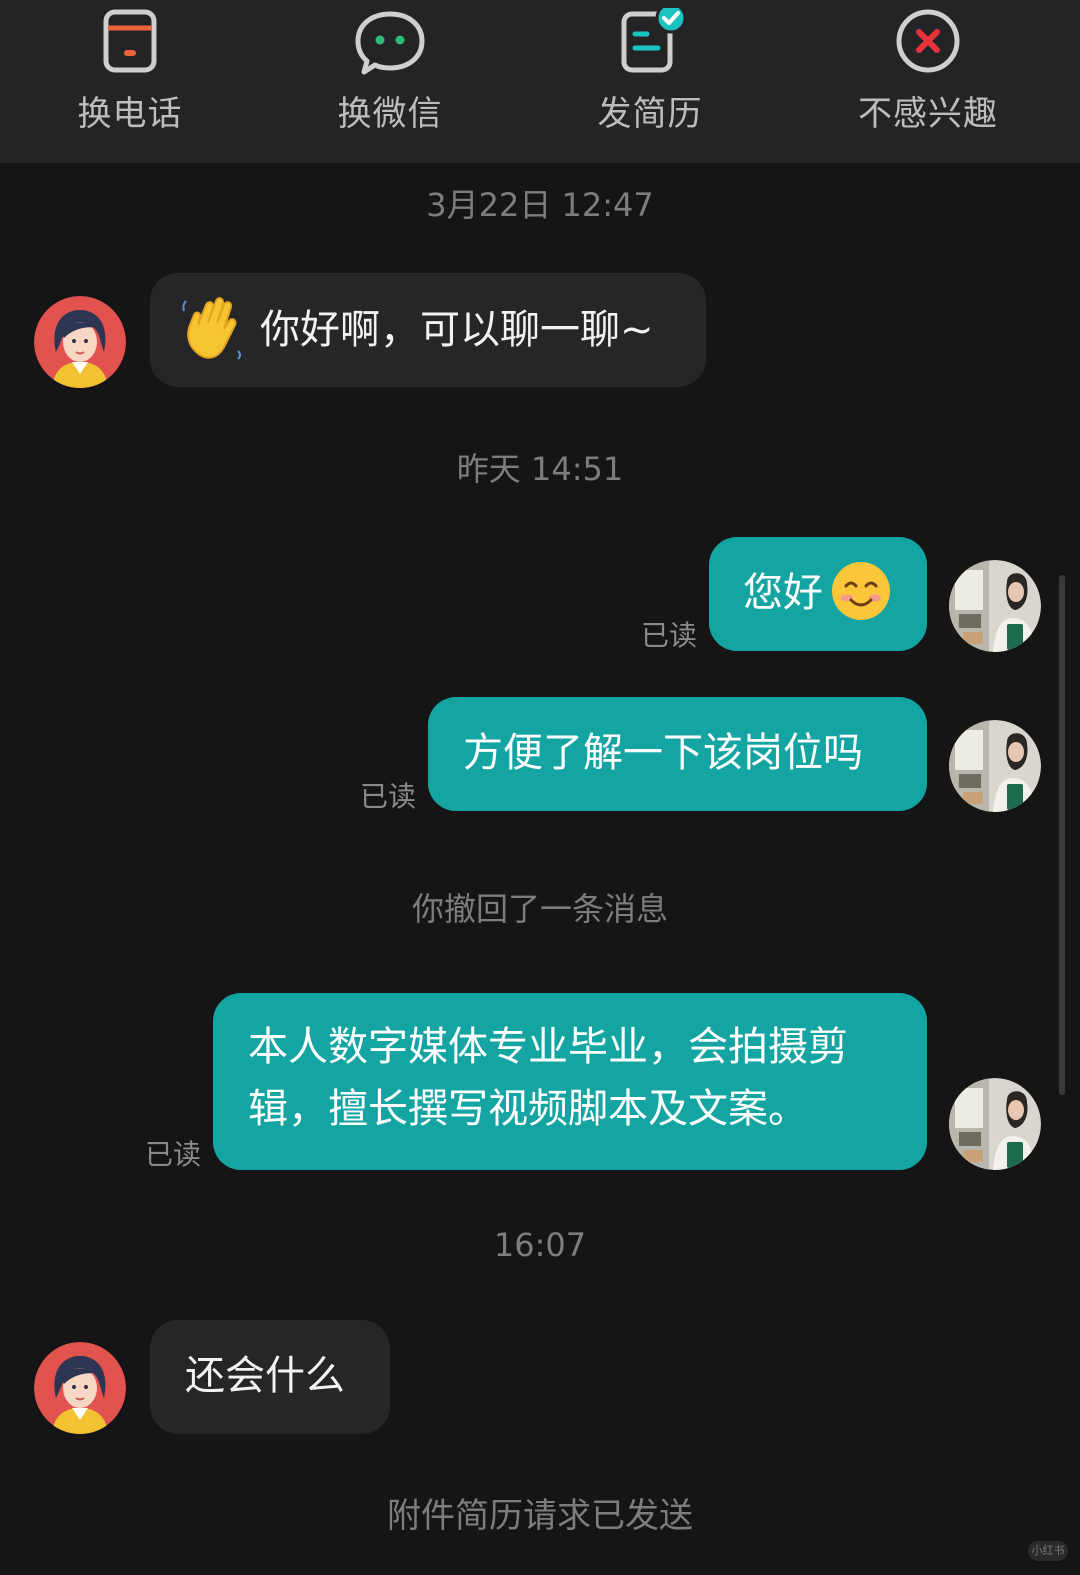 The image size is (1080, 1575). I want to click on action-toolbar: 换电话 换微信 发简历 不感兴趣, so click(540, 81).